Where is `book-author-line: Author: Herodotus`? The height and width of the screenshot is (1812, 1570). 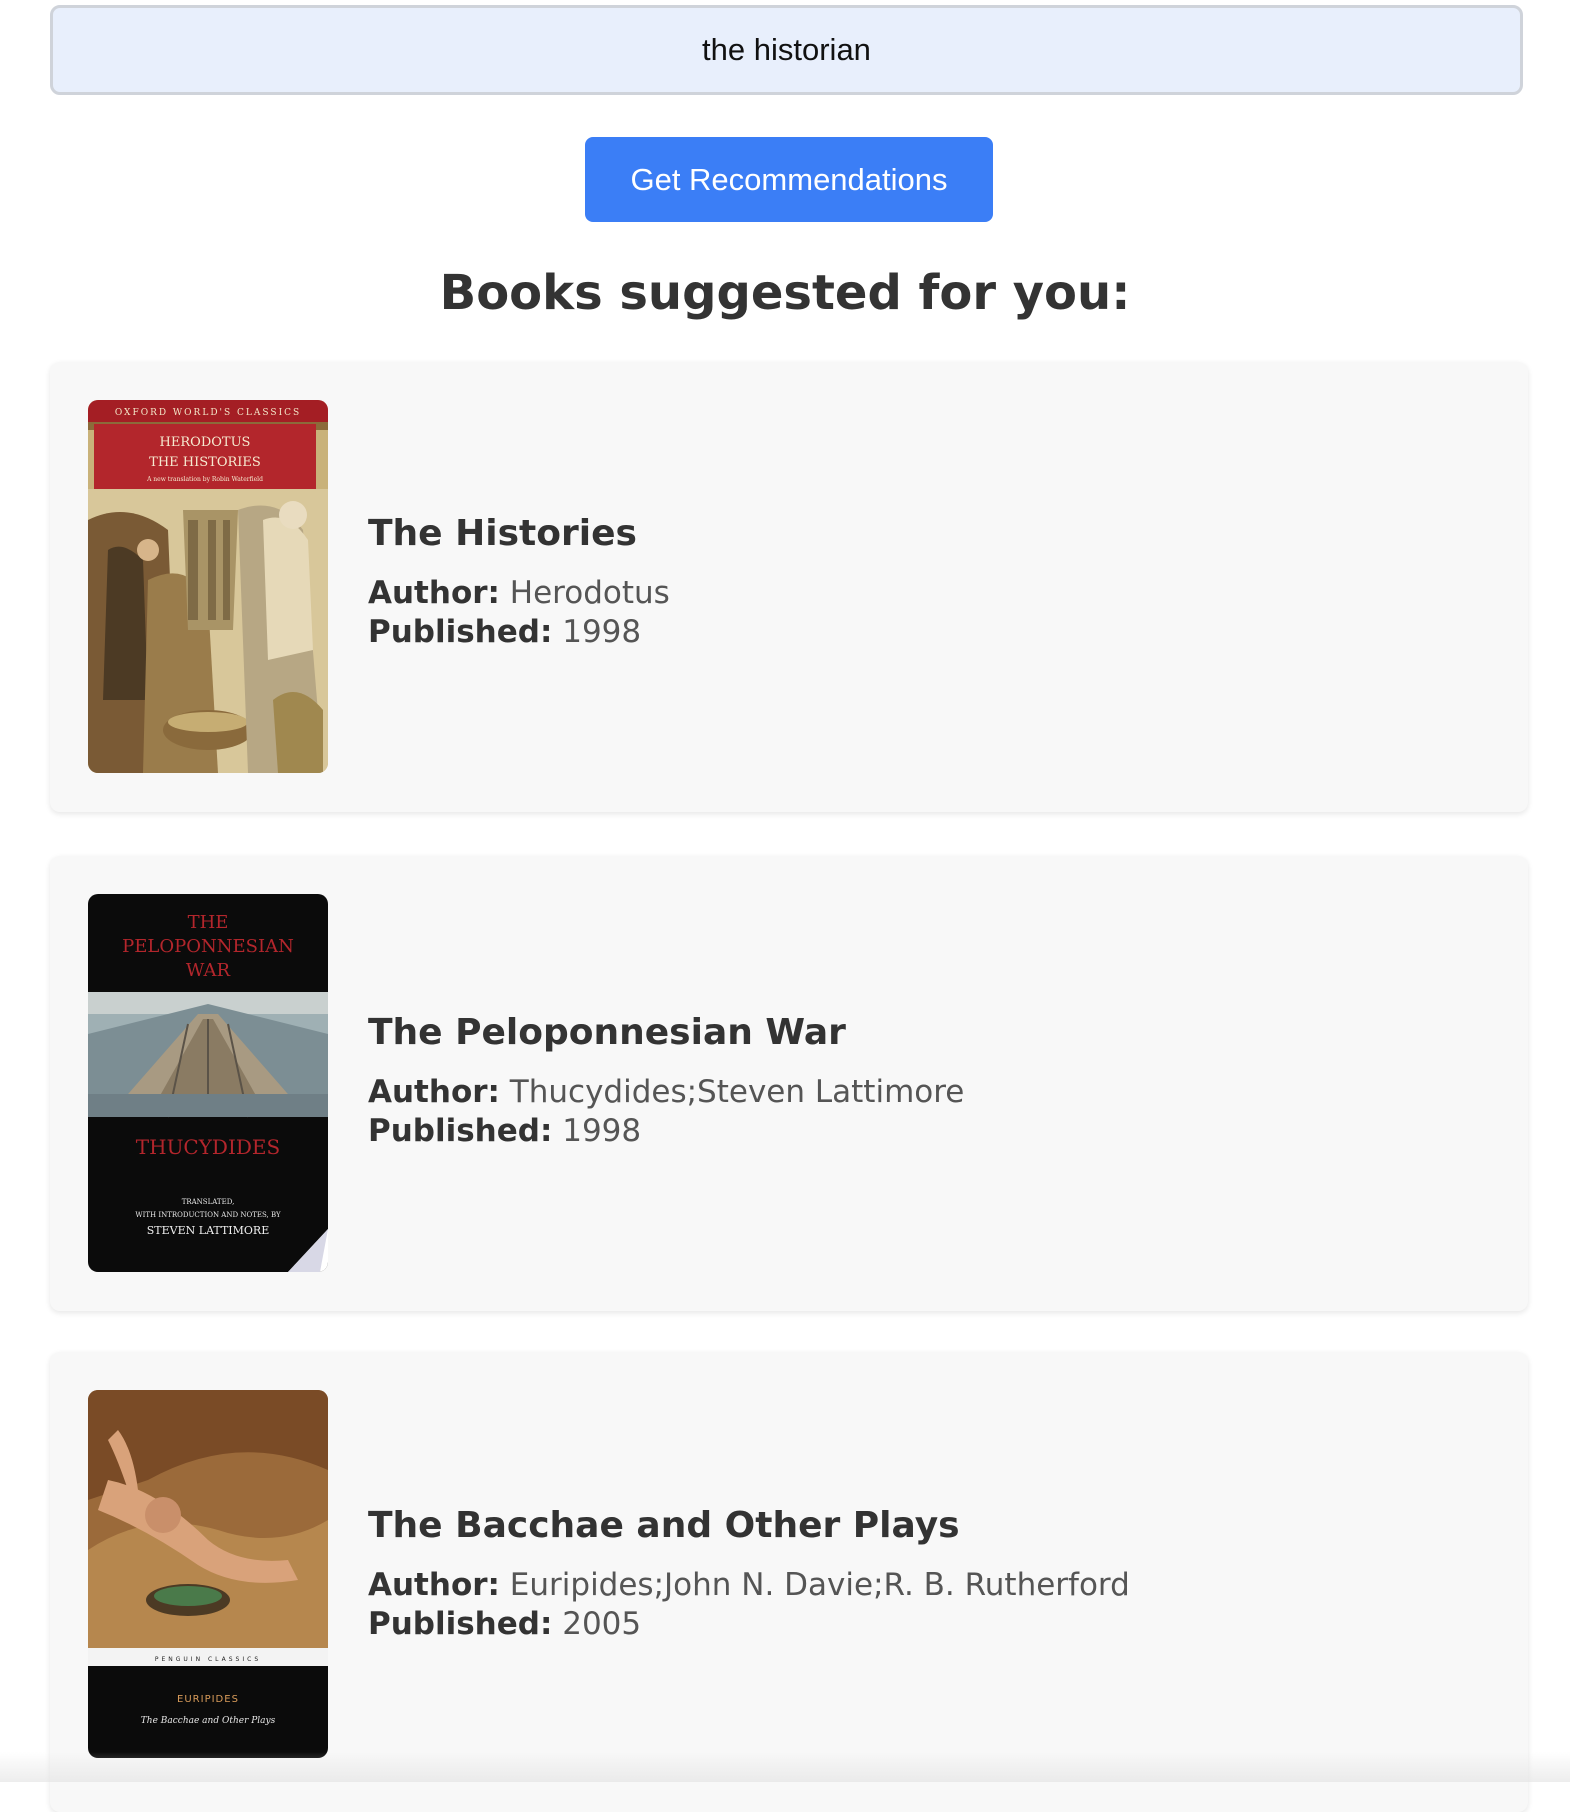 book-author-line: Author: Herodotus is located at coordinates (519, 593).